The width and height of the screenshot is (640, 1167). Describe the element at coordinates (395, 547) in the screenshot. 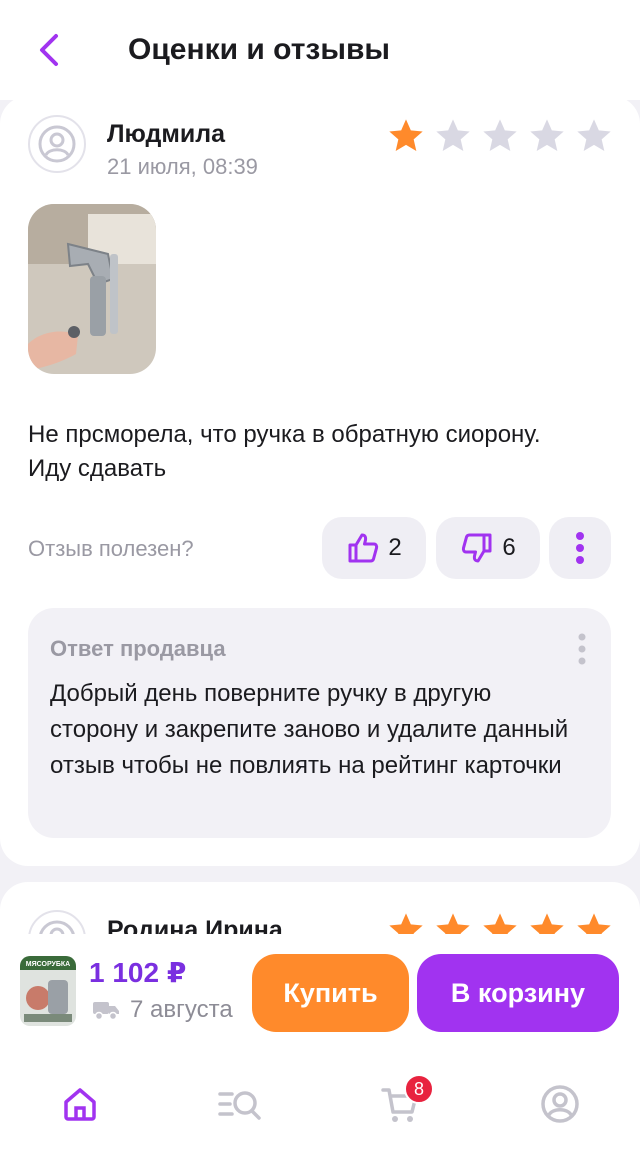

I see `like-count: 2` at that location.